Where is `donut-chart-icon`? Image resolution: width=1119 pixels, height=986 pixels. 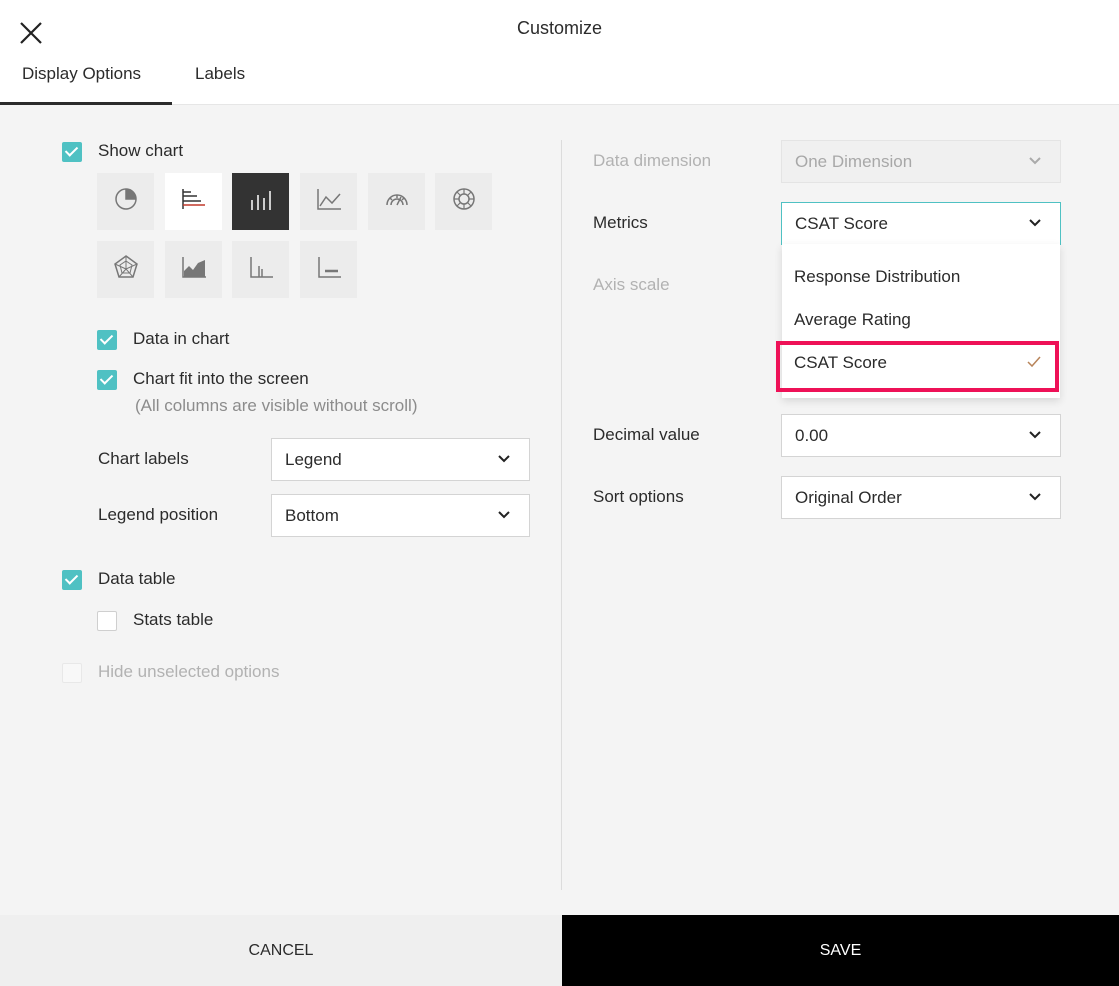
donut-chart-icon is located at coordinates (464, 201).